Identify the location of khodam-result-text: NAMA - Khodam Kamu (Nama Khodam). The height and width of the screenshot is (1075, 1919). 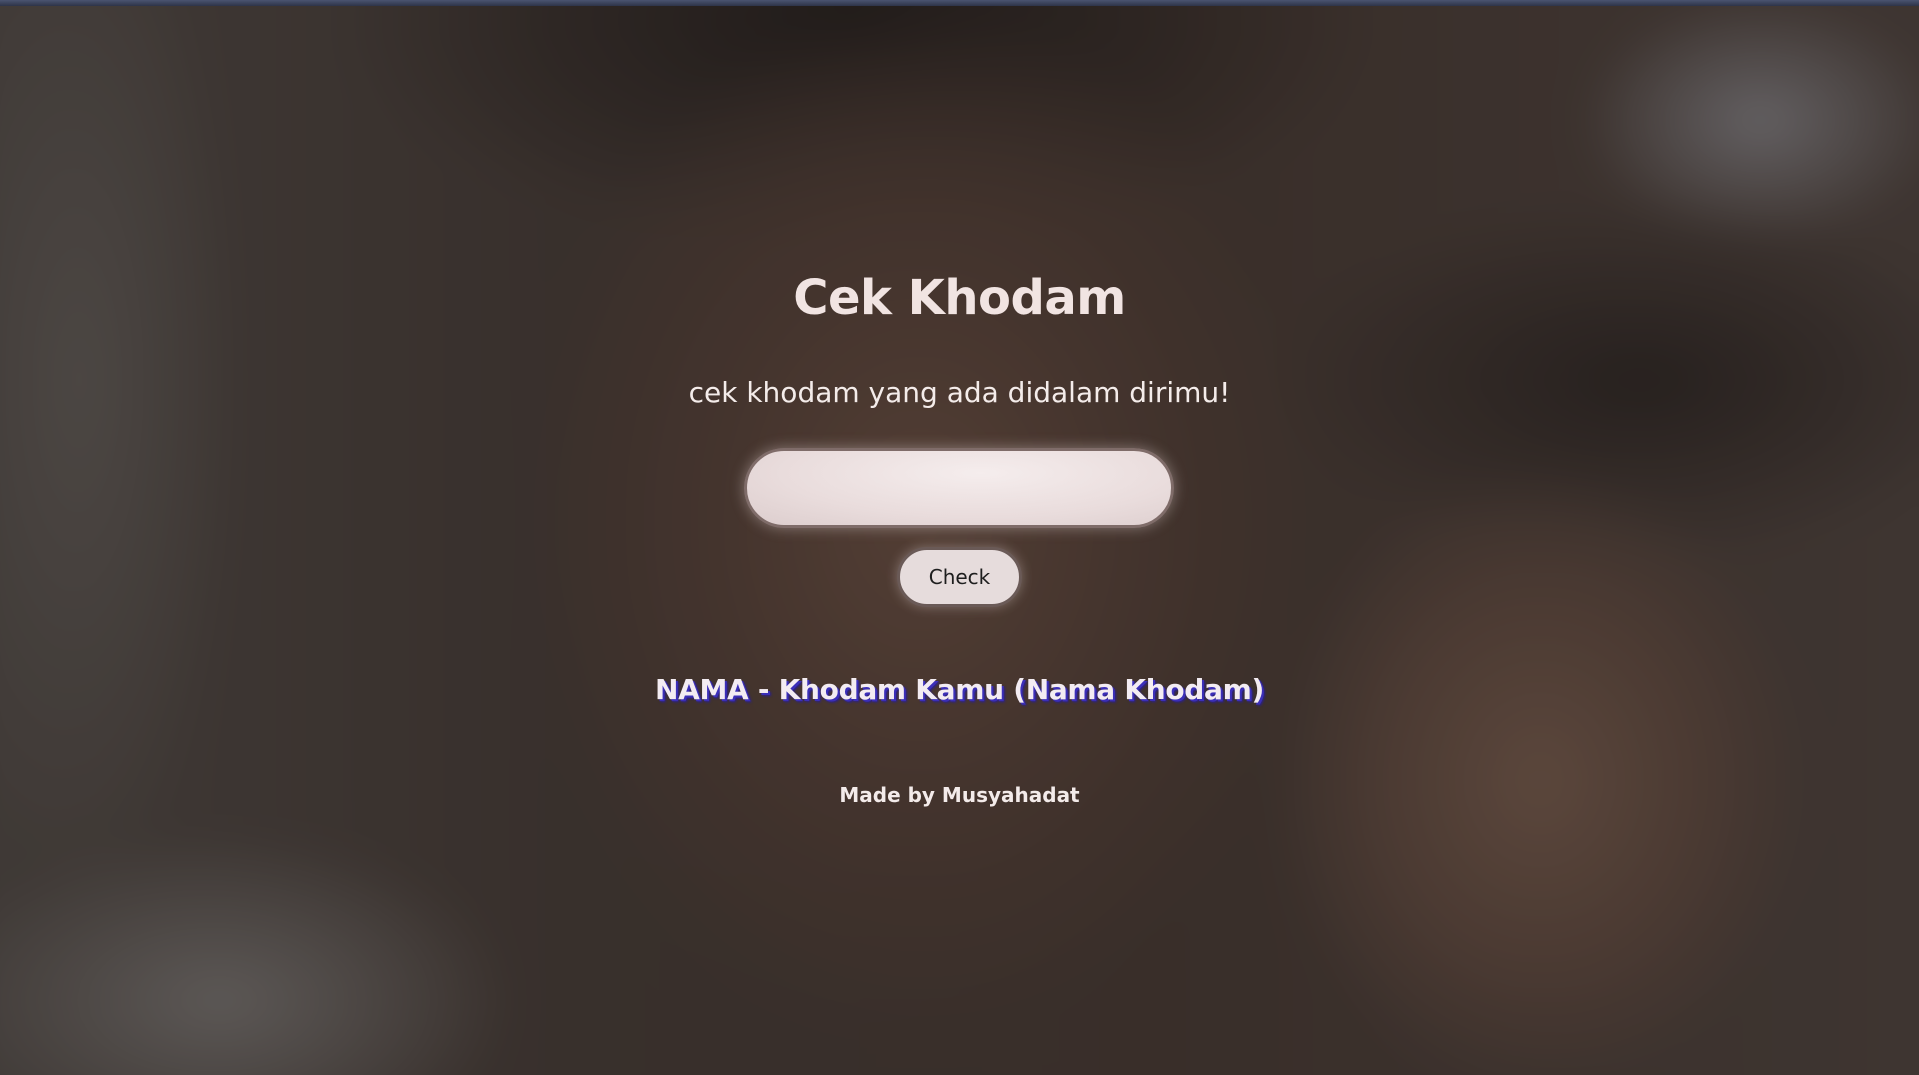
(959, 689).